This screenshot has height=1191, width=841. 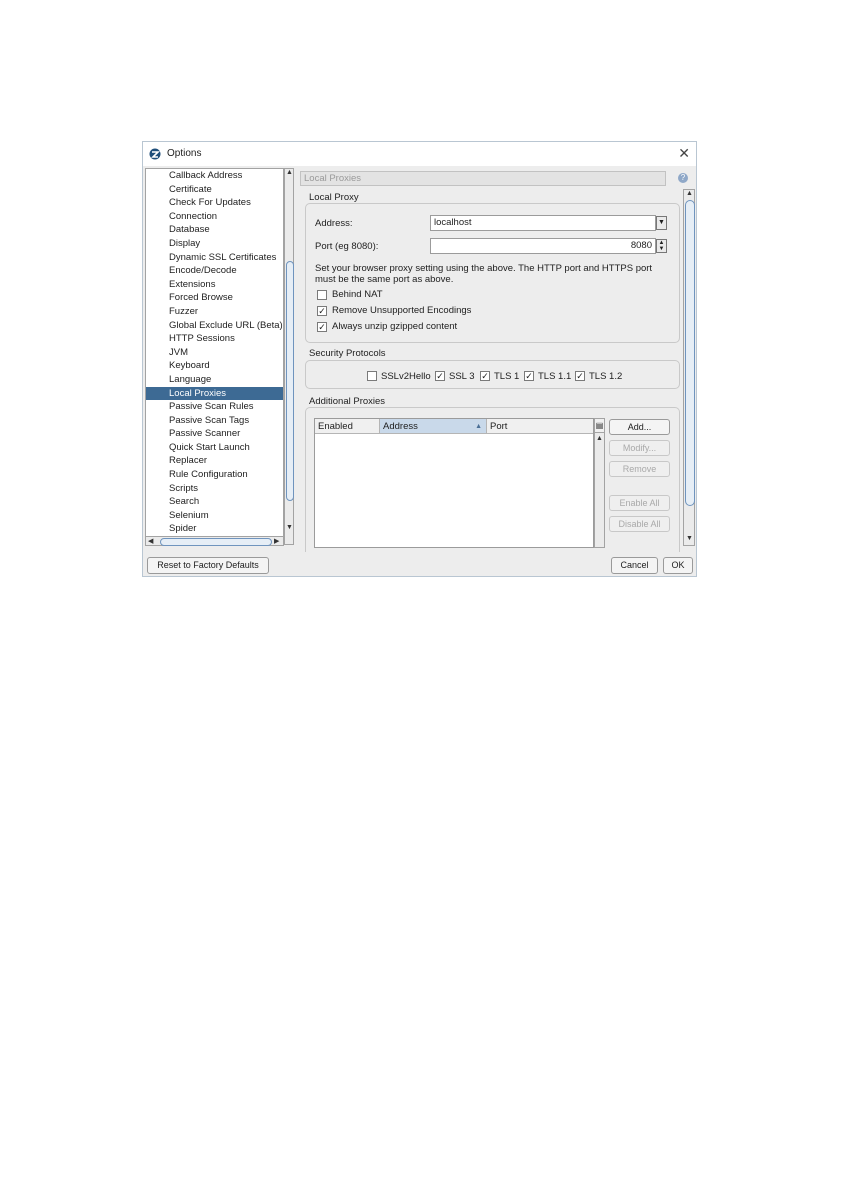 What do you see at coordinates (689, 538) in the screenshot?
I see `panel-scroll-down-arrow-icon: ▼` at bounding box center [689, 538].